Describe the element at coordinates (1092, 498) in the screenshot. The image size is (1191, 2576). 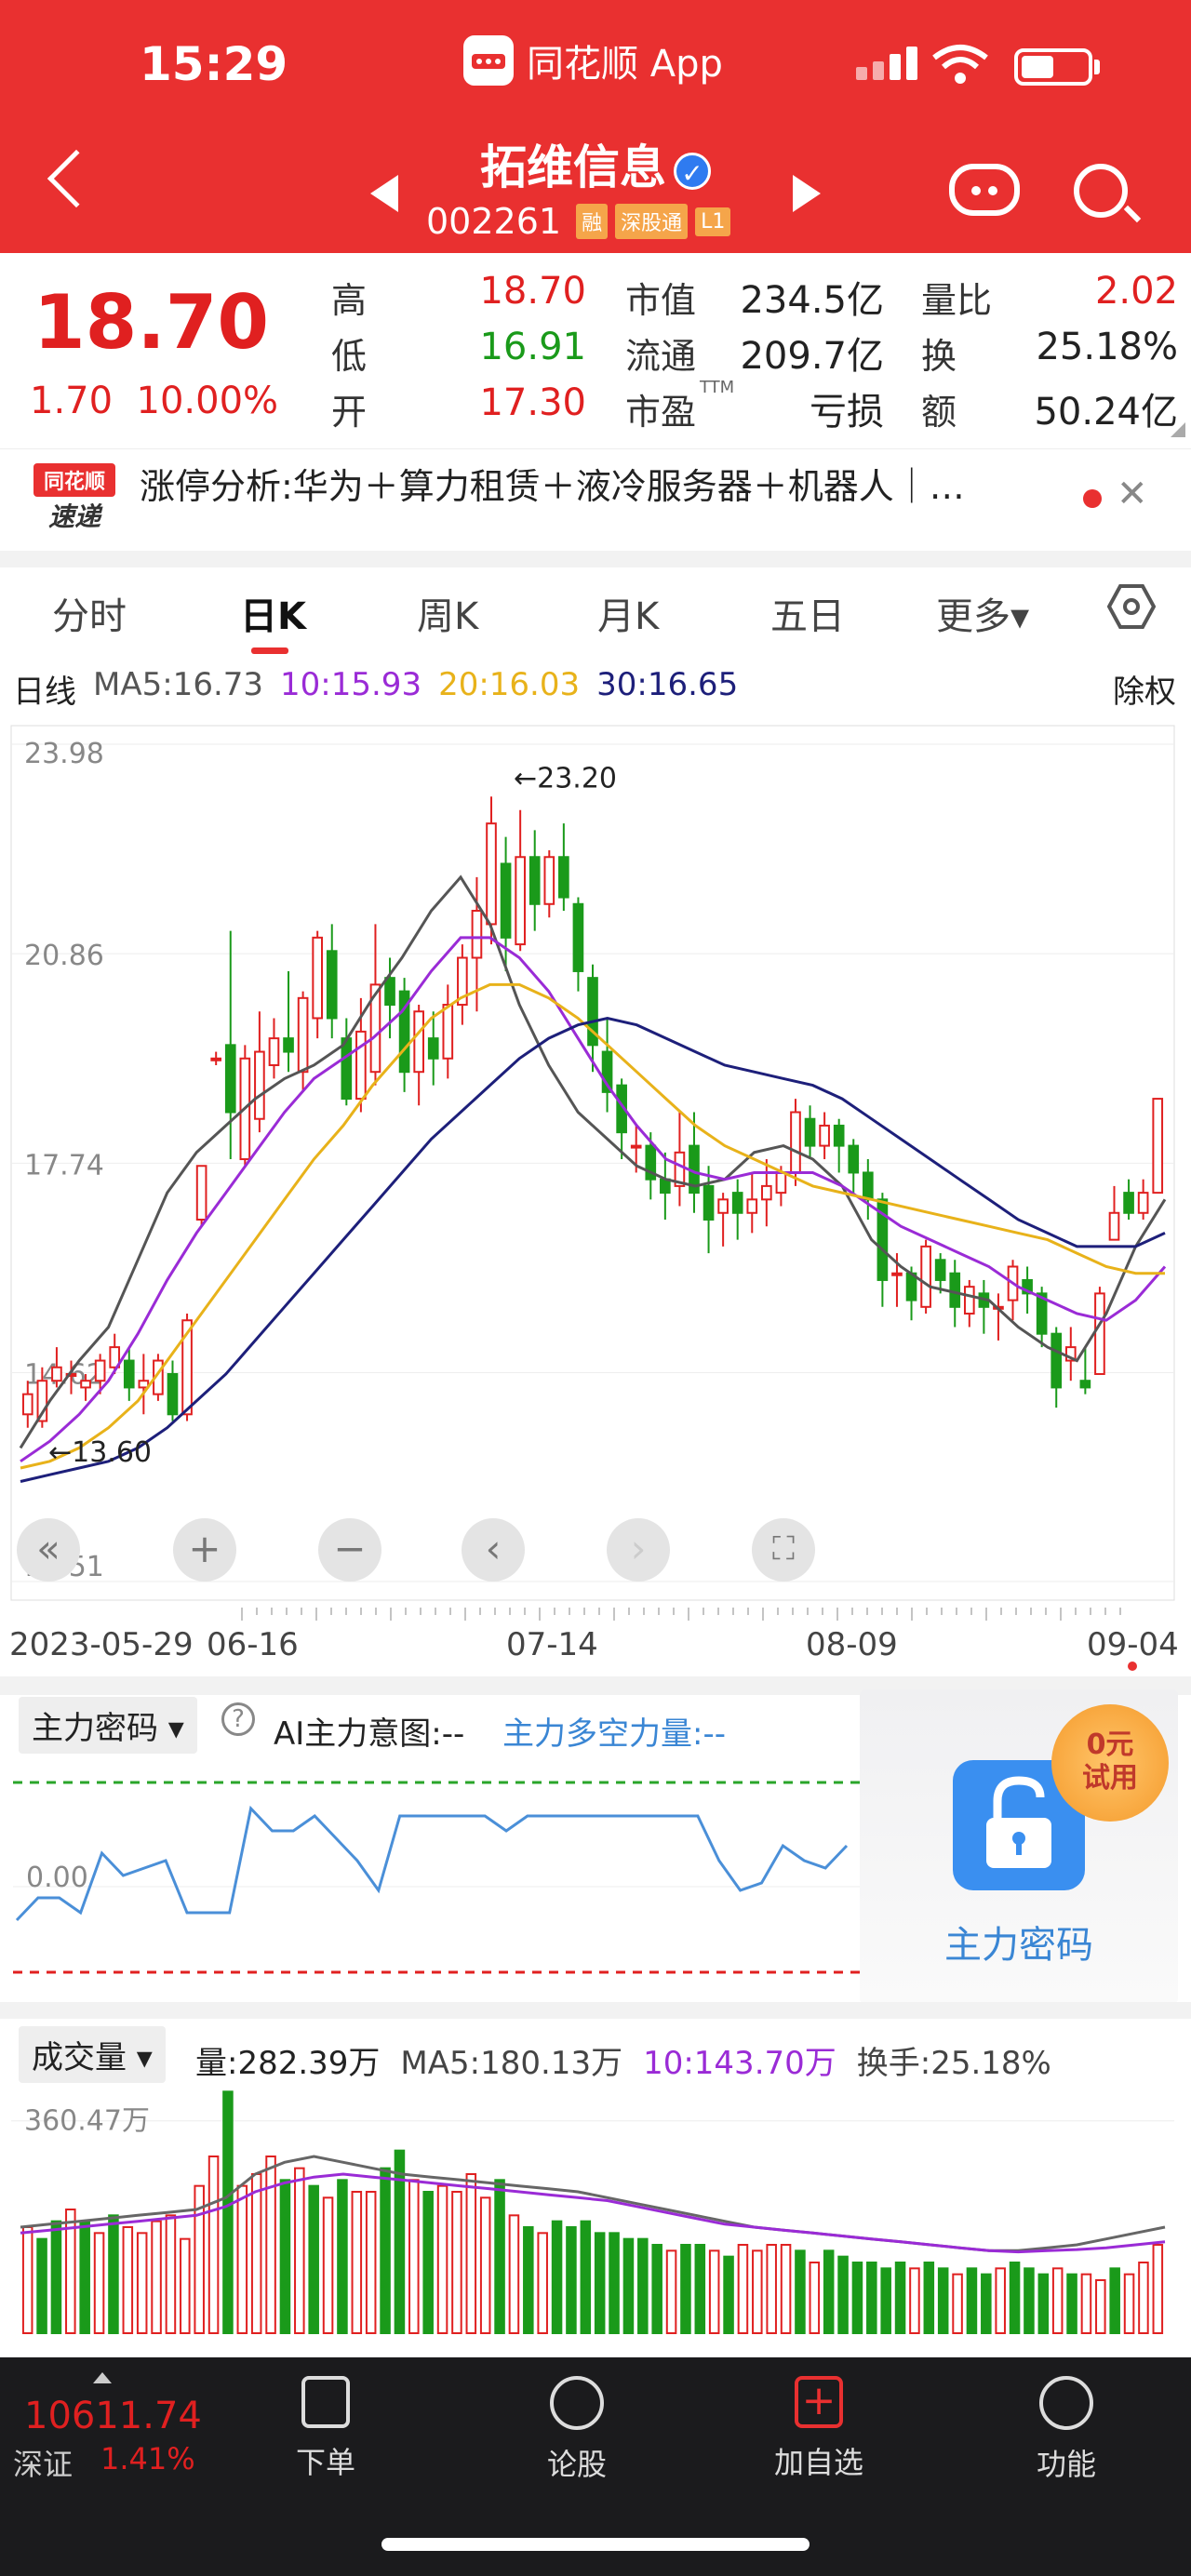
I see `news-dot` at that location.